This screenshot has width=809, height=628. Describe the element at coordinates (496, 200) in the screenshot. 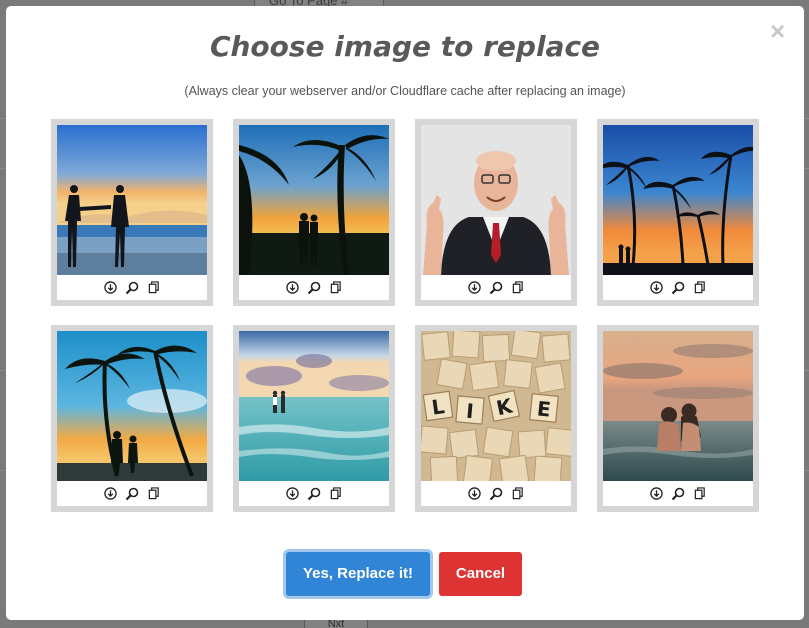

I see `old-man-thumbs-up-photo` at that location.